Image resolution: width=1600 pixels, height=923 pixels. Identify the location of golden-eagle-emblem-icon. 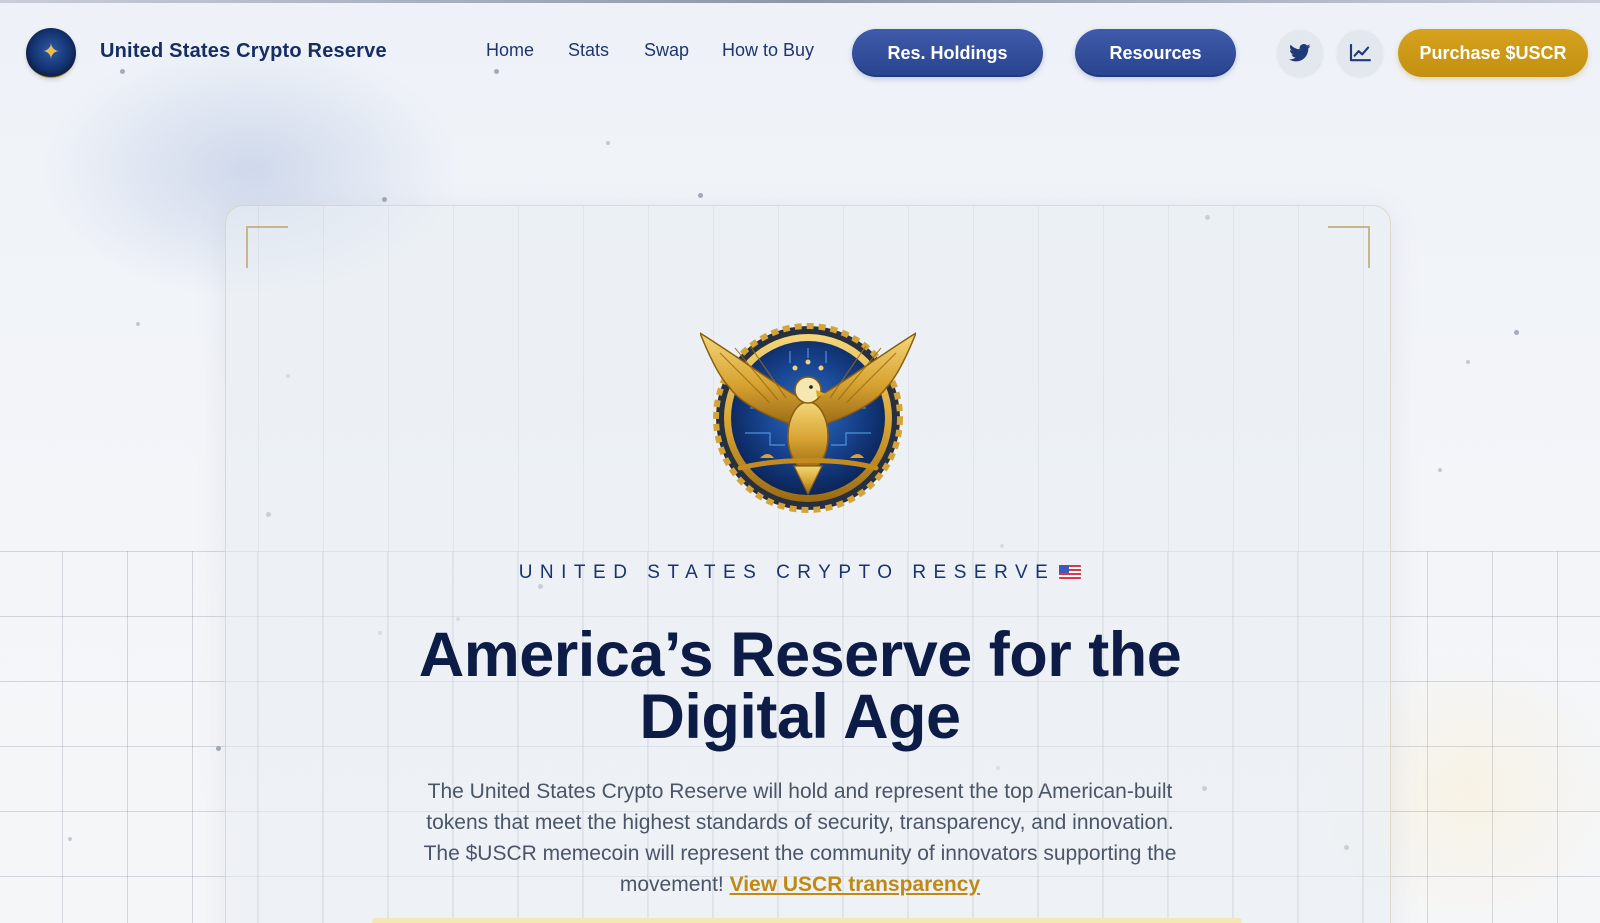
(808, 418).